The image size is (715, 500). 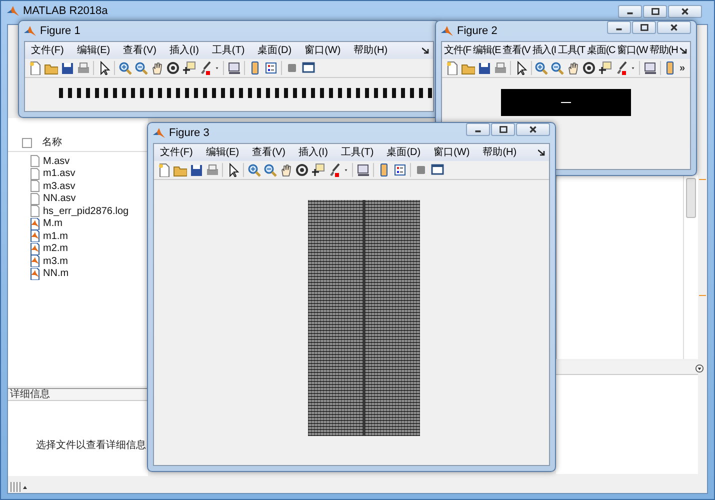 I want to click on column-header: 名称, so click(x=52, y=143).